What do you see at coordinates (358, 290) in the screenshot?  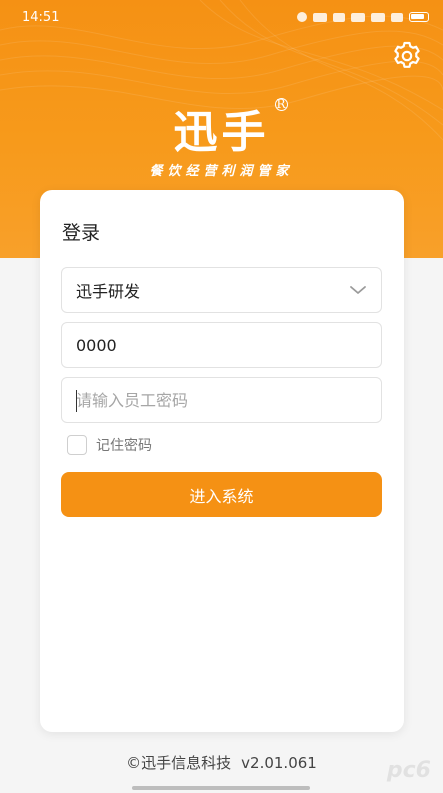 I see `chevron-down-icon` at bounding box center [358, 290].